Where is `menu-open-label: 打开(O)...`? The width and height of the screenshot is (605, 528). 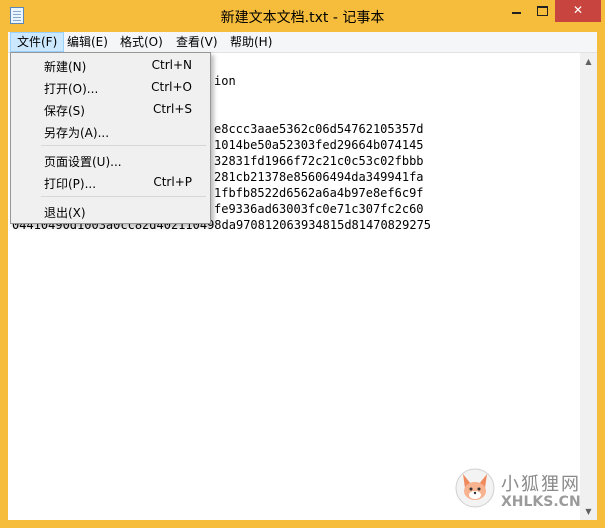
menu-open-label: 打开(O)... is located at coordinates (71, 89).